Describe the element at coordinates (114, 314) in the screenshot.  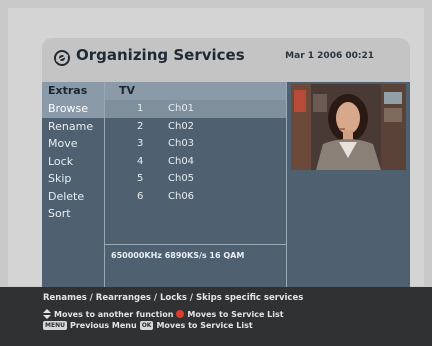
I see `help-text-move: Moves to another function` at that location.